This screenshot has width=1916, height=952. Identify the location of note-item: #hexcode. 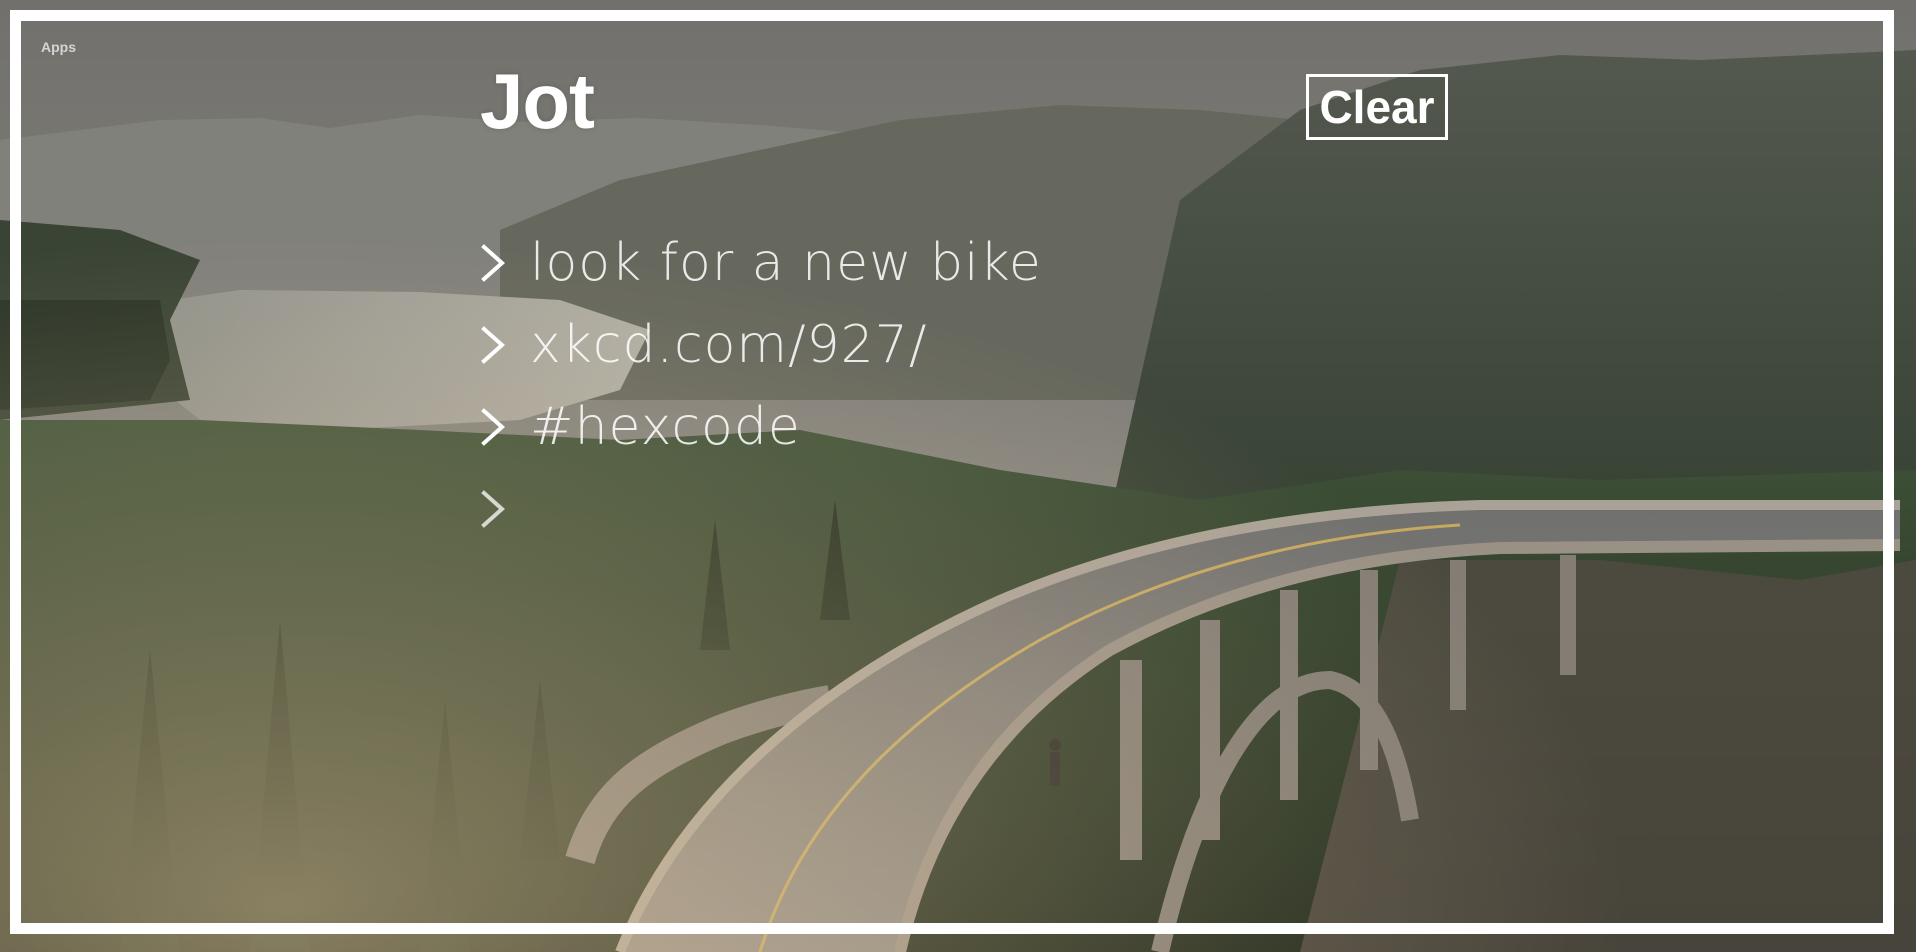
(761, 427).